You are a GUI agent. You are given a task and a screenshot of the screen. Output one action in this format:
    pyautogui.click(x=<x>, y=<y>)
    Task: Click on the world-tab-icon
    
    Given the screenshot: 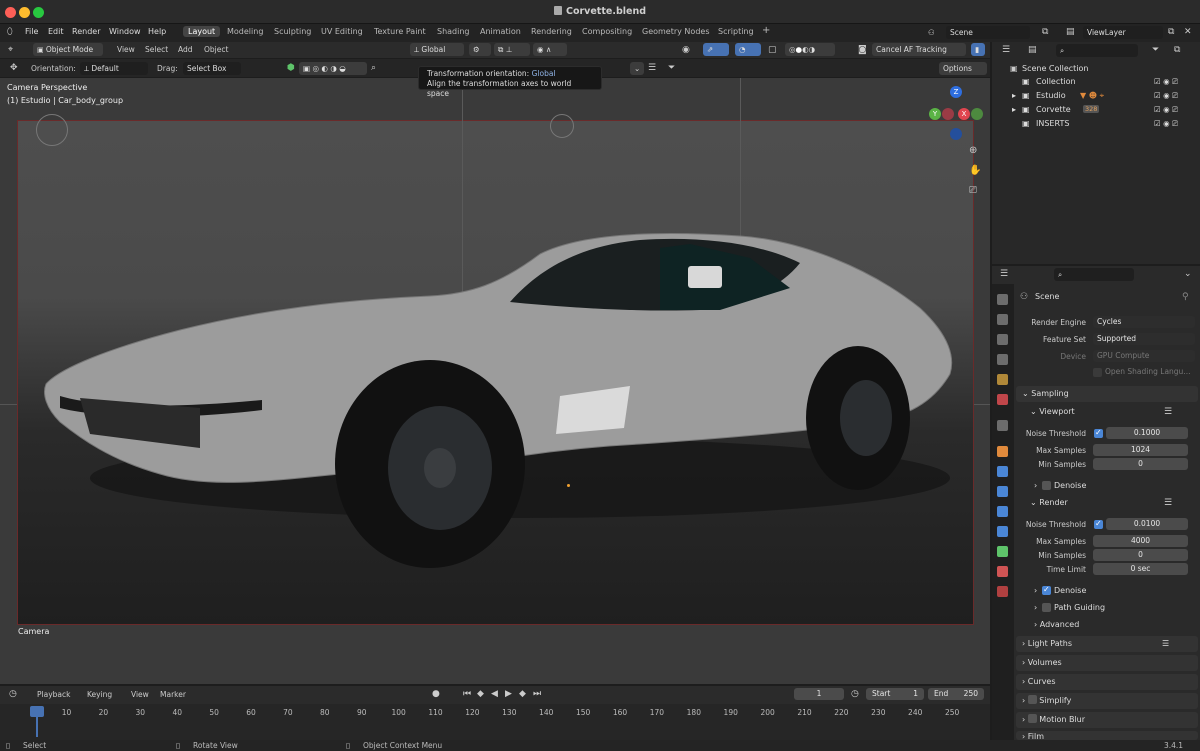 What is the action you would take?
    pyautogui.click(x=1002, y=399)
    